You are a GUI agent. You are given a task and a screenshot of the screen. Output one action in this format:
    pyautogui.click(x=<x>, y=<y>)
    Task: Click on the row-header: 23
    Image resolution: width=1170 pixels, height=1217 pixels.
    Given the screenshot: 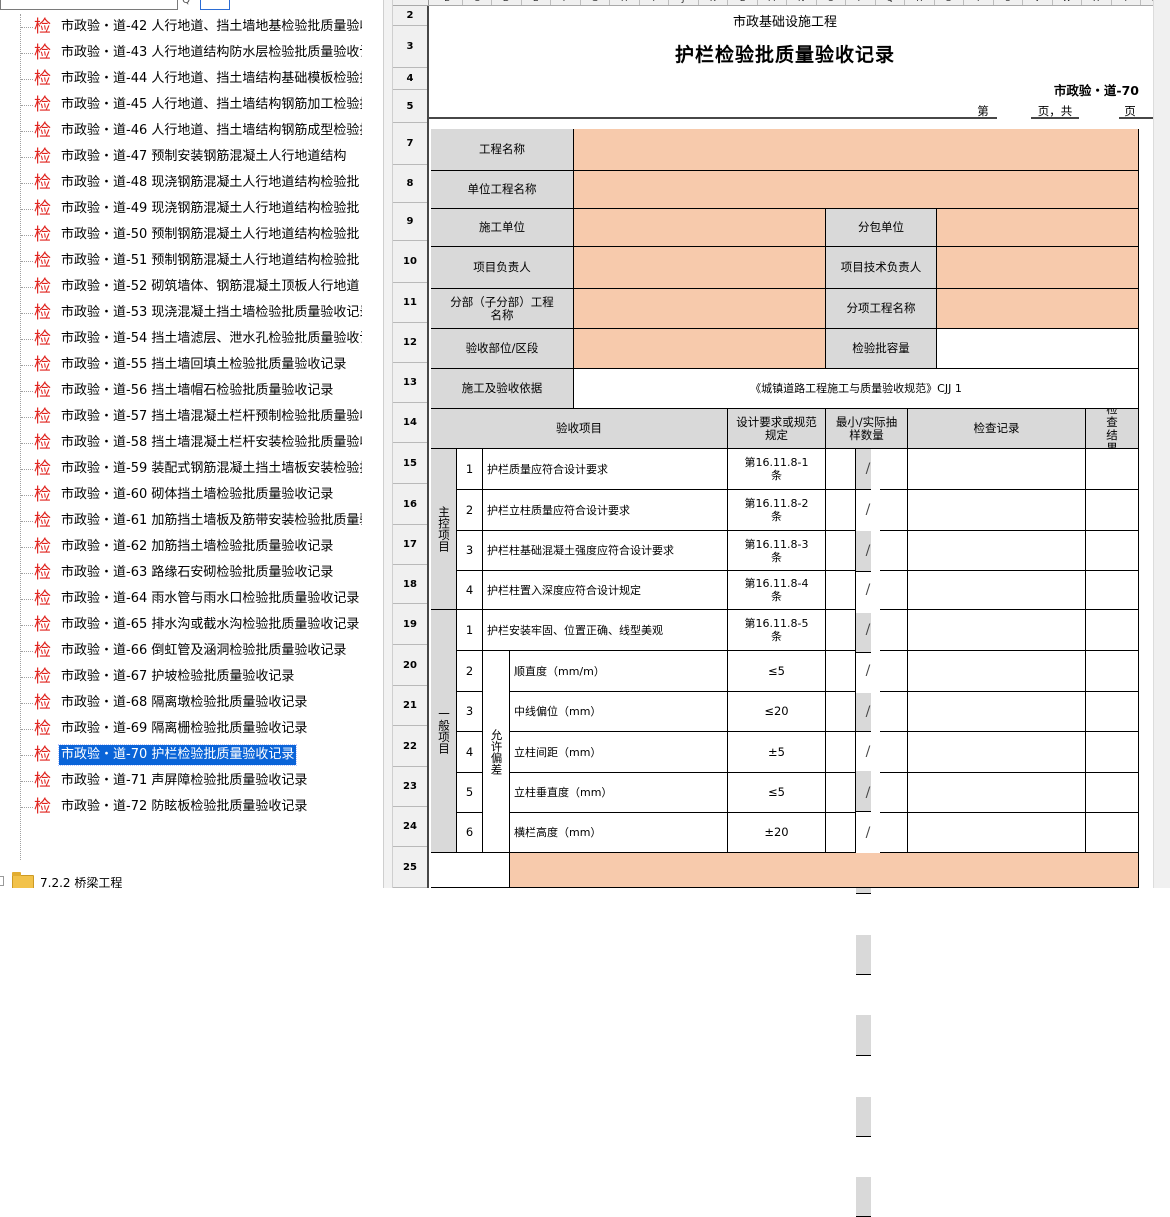 What is the action you would take?
    pyautogui.click(x=410, y=787)
    